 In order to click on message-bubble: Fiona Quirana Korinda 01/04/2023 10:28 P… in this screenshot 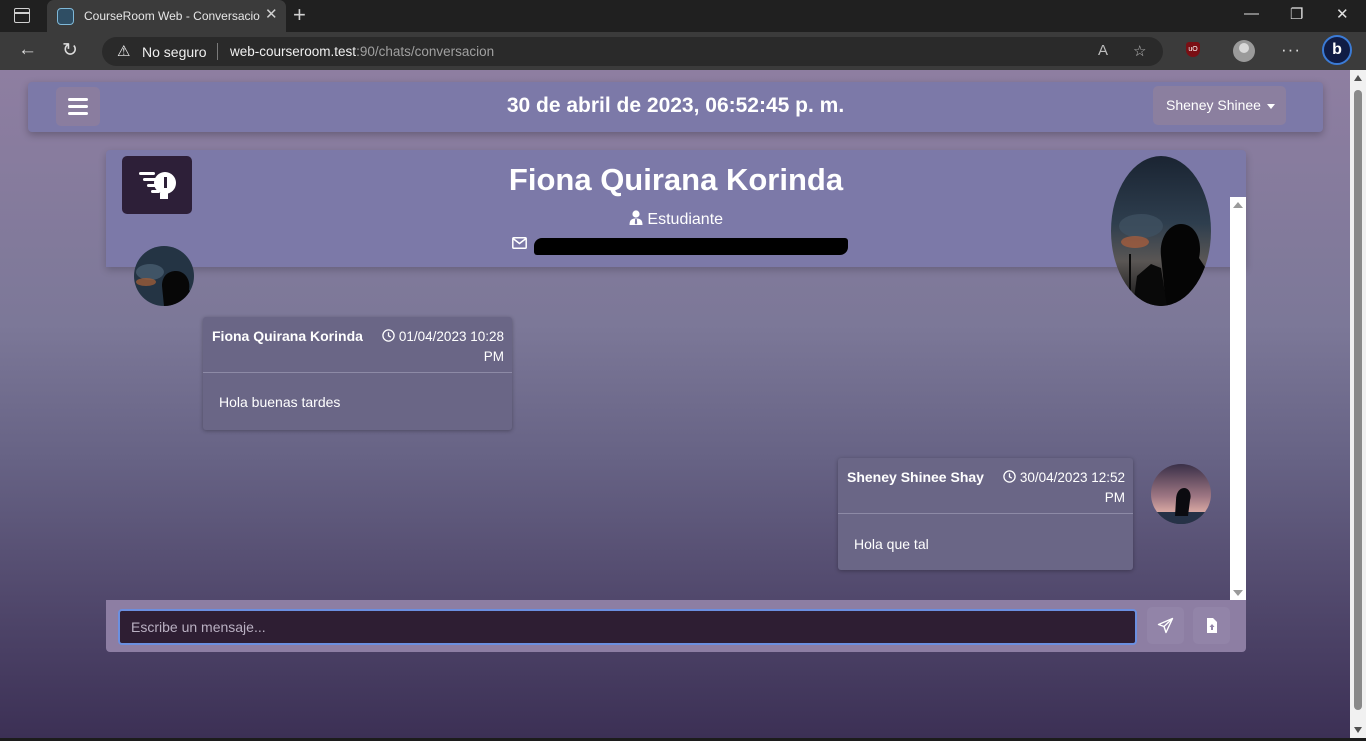, I will do `click(357, 373)`.